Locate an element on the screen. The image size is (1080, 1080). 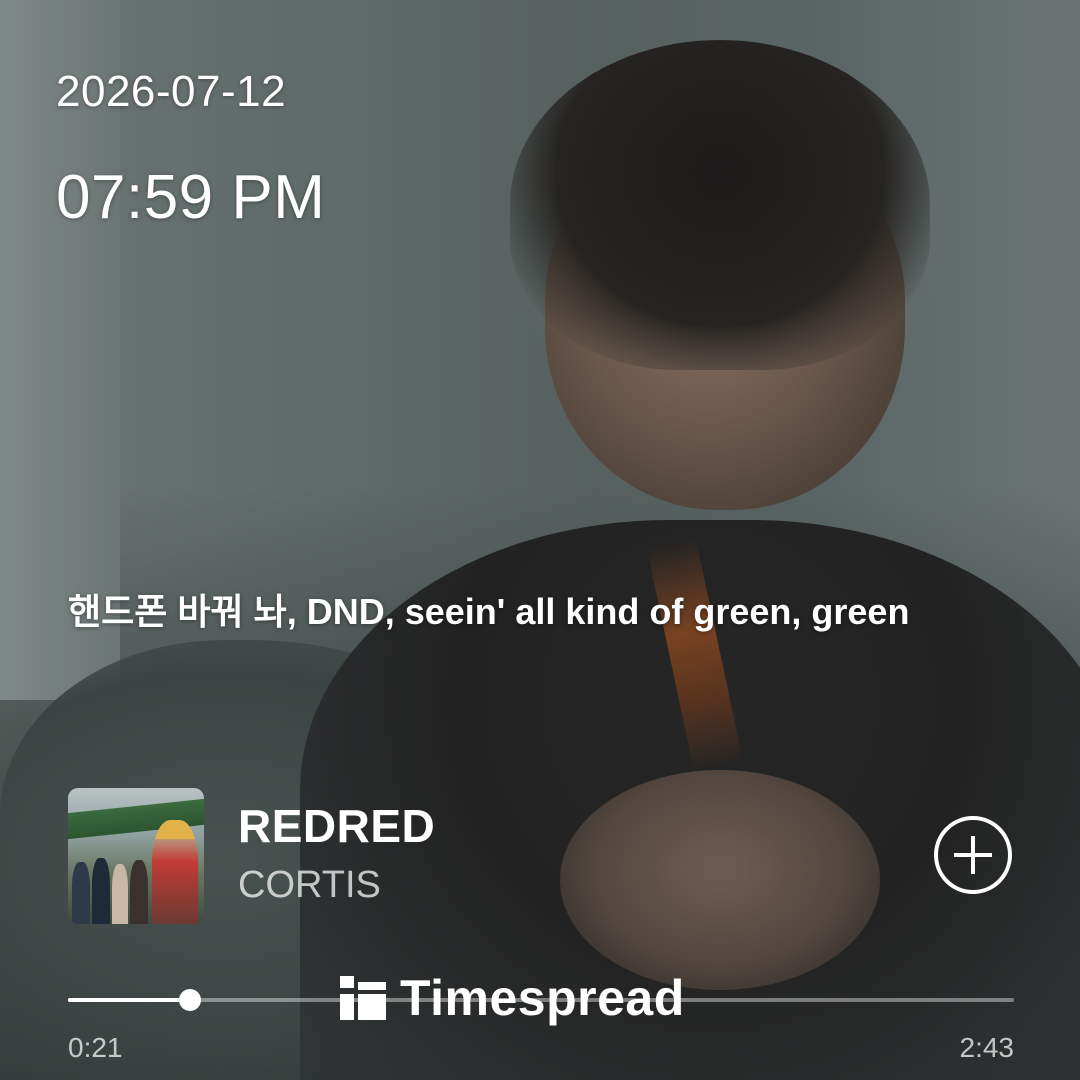
plus-circle-icon is located at coordinates (973, 855).